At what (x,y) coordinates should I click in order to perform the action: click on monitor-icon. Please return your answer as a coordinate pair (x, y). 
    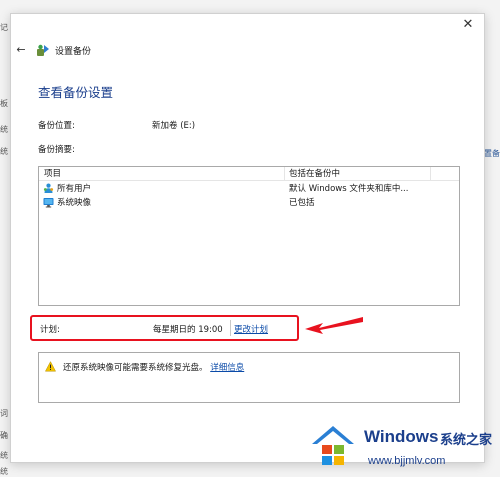
    Looking at the image, I should click on (48, 202).